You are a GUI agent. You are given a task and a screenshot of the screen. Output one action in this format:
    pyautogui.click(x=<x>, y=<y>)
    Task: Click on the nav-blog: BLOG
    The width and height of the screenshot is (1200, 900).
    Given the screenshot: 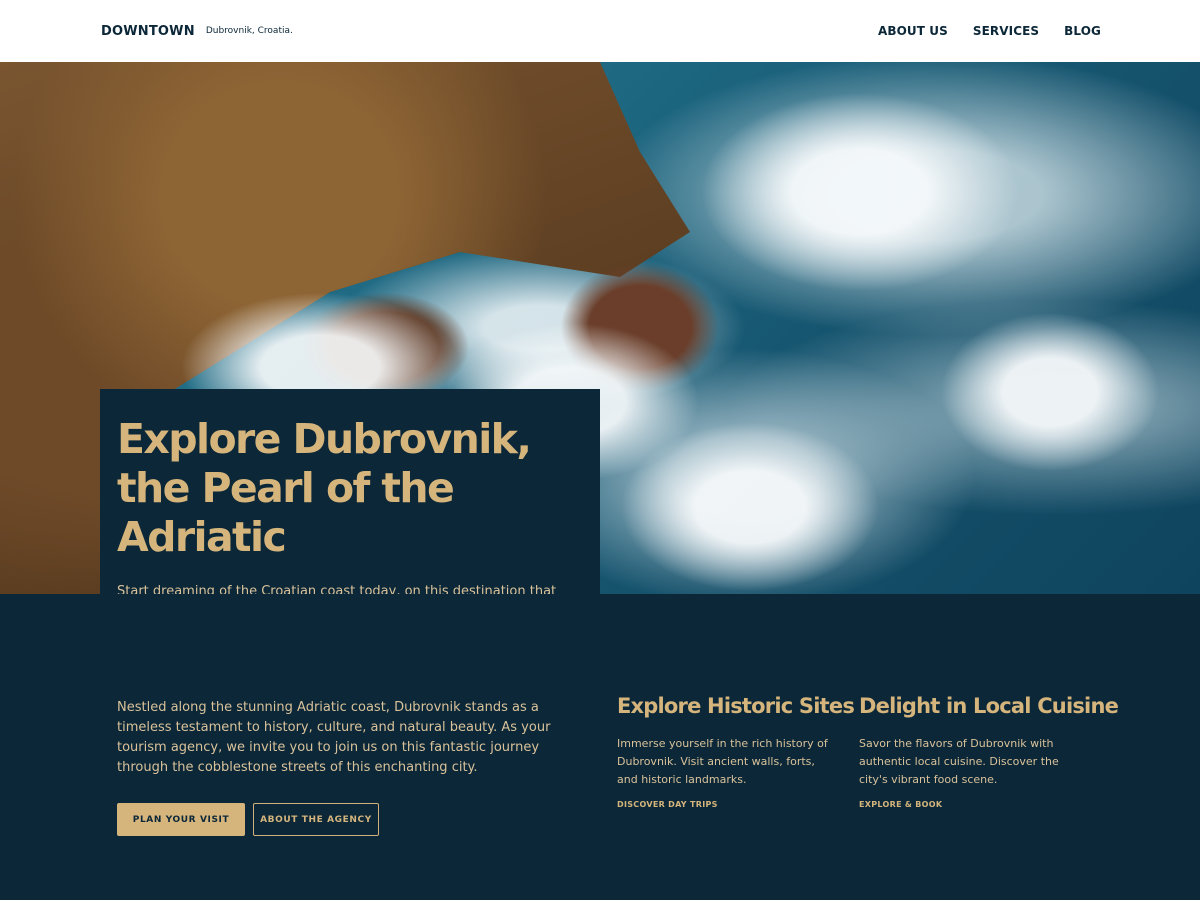 What is the action you would take?
    pyautogui.click(x=1082, y=31)
    